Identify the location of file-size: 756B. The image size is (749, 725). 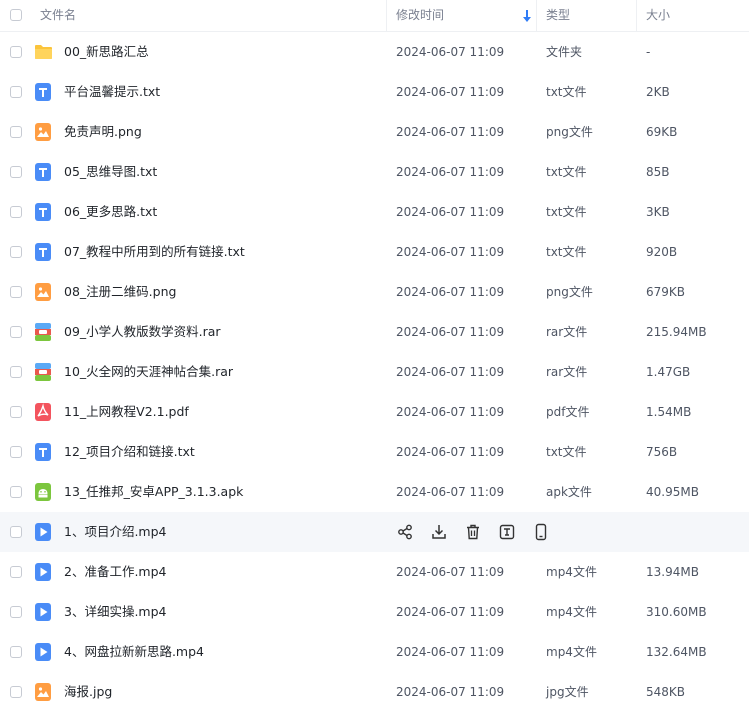
(662, 452).